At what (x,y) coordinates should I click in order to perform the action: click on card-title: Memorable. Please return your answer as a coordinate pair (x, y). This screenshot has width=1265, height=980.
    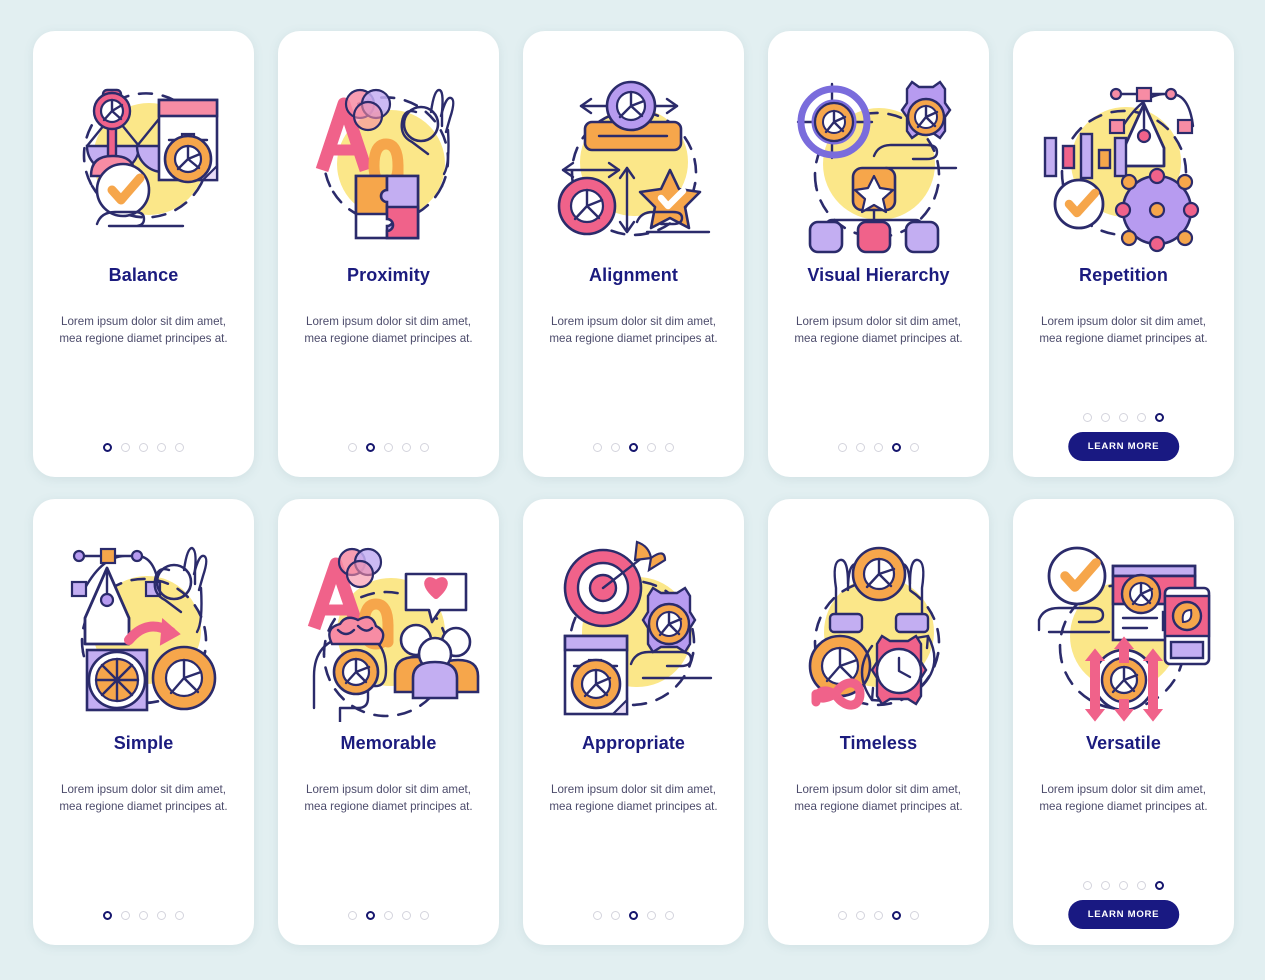
    Looking at the image, I should click on (388, 743).